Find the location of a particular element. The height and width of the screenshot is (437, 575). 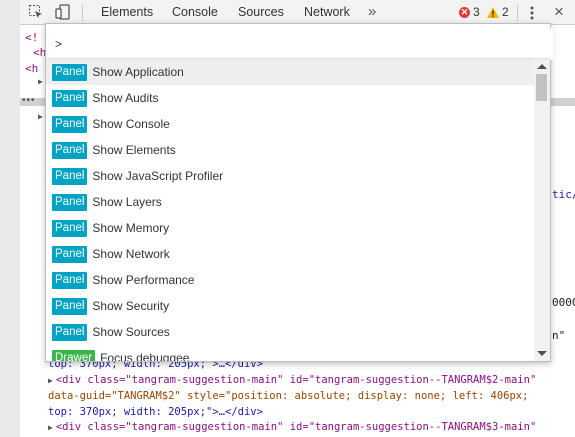

command-label: Show Audits is located at coordinates (125, 98).